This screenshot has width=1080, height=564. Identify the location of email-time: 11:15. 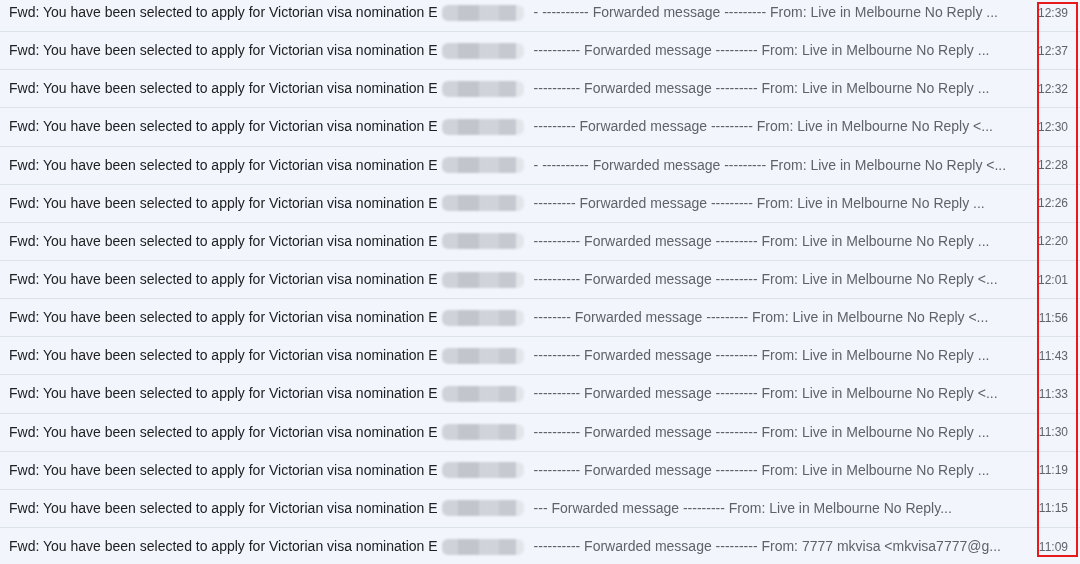
(1052, 509).